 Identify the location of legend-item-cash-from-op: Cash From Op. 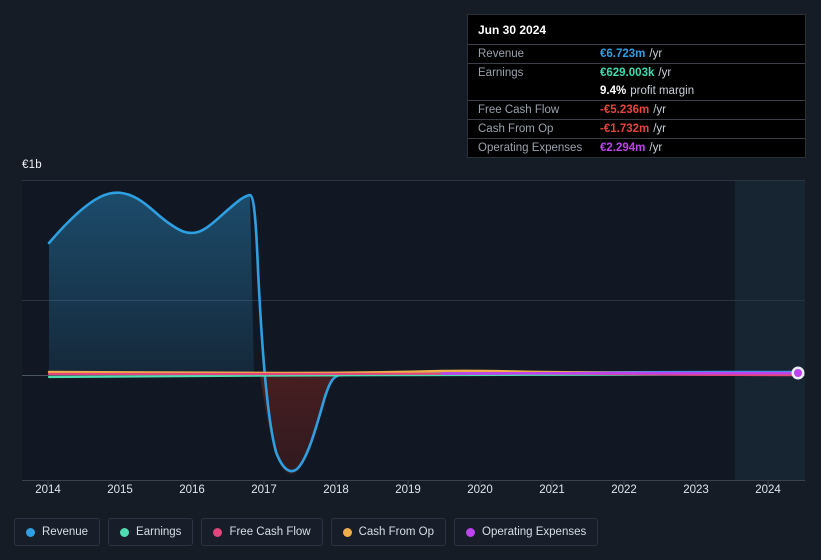
(388, 532).